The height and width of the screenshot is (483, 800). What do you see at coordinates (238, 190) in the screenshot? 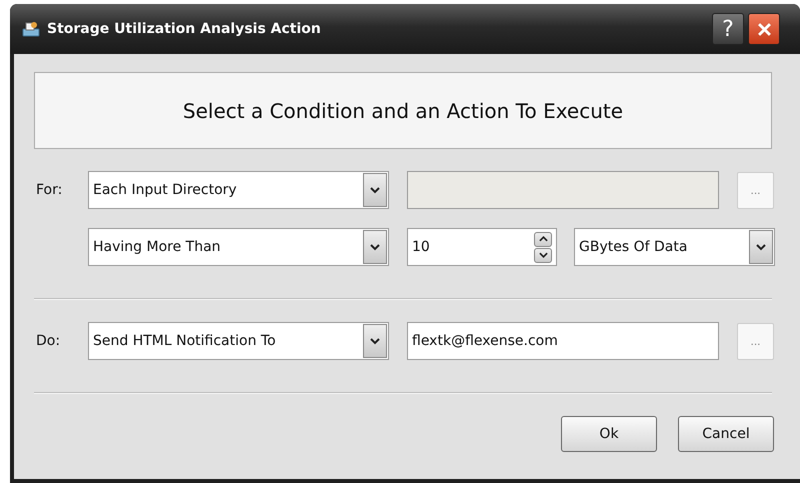
I see `target-dropdown: Each Input Directory` at bounding box center [238, 190].